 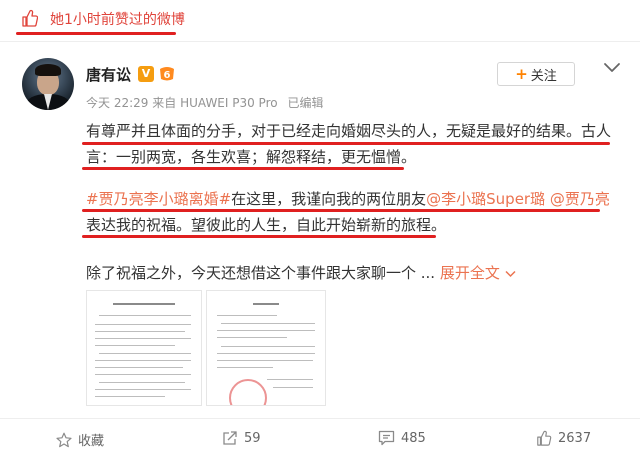 What do you see at coordinates (229, 103) in the screenshot?
I see `source-device: HUAWEI P30 Pro` at bounding box center [229, 103].